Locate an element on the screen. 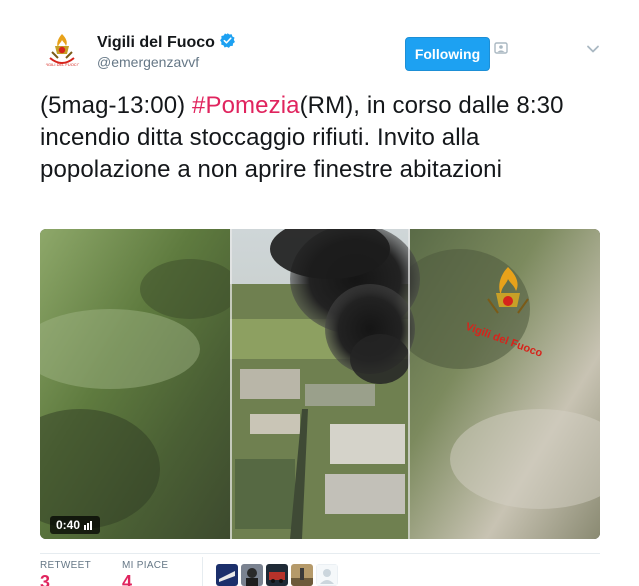 This screenshot has height=586, width=639. stats-divider is located at coordinates (320, 553).